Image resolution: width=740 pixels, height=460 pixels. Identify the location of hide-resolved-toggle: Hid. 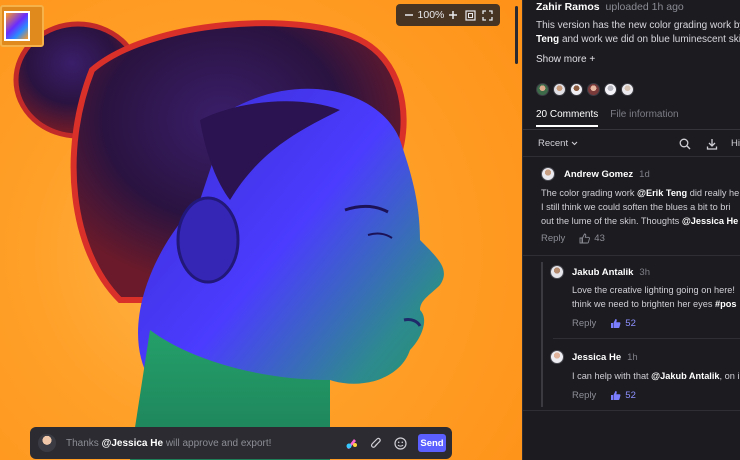
(735, 143).